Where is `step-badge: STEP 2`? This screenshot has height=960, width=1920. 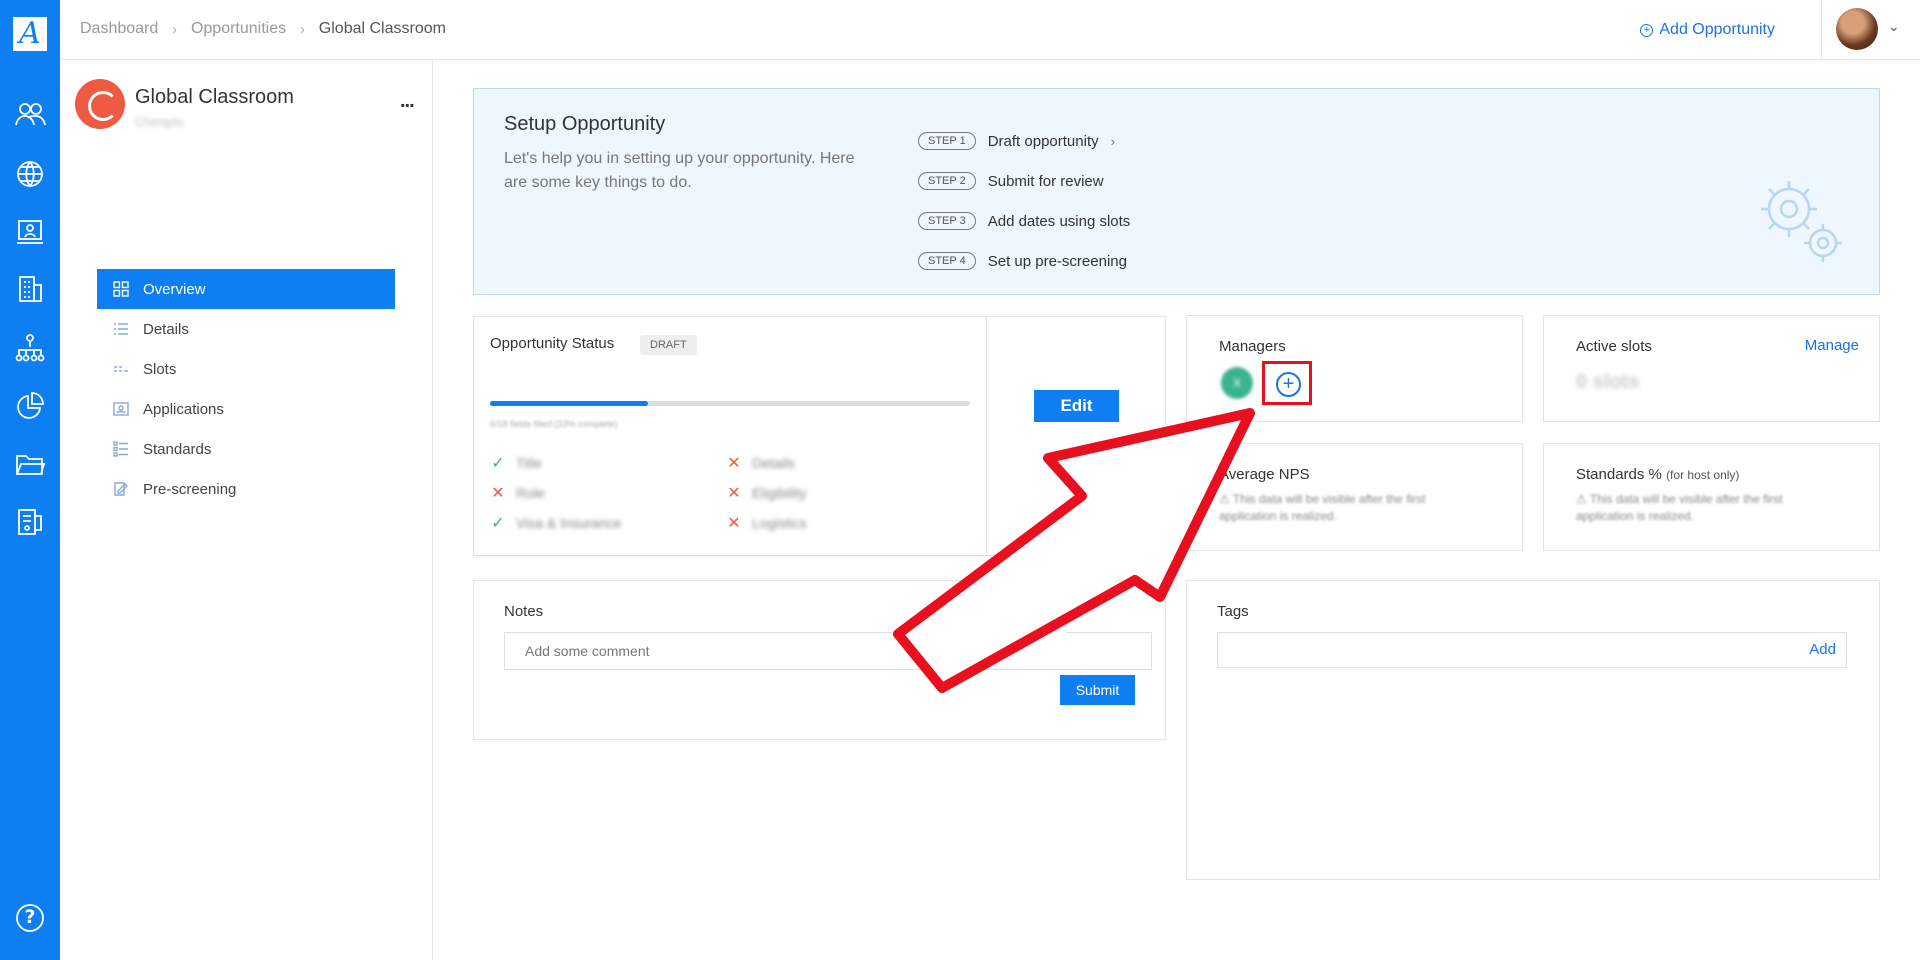 step-badge: STEP 2 is located at coordinates (947, 181).